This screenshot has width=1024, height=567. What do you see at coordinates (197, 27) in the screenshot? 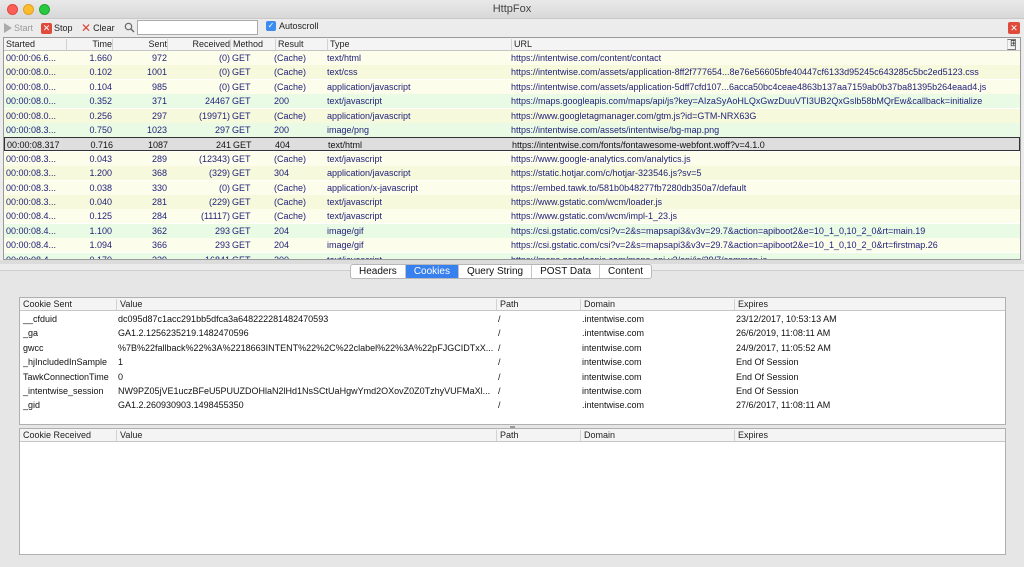
I see `search-input` at bounding box center [197, 27].